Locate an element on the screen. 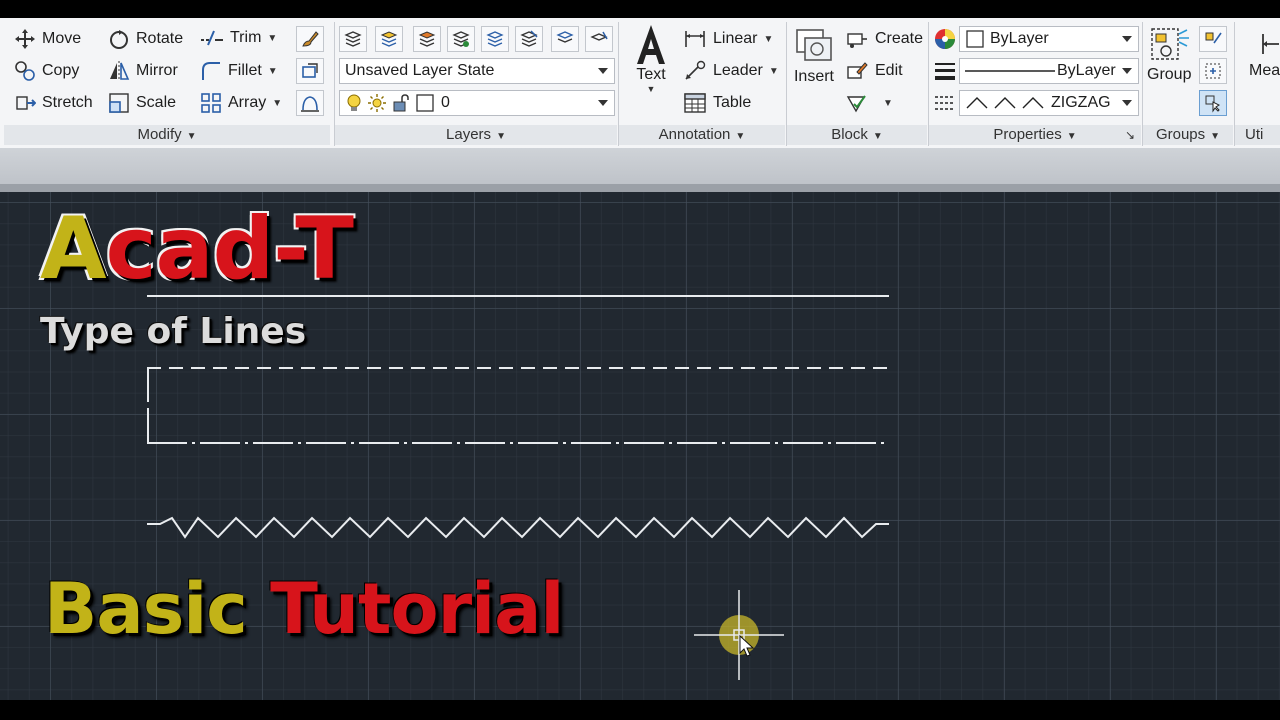 This screenshot has width=1280, height=720. group-selection-button is located at coordinates (1213, 103).